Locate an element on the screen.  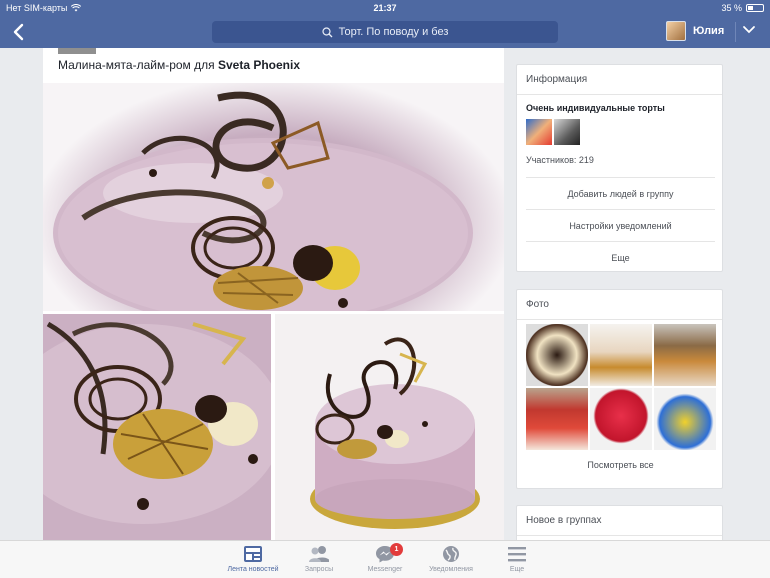
group-name: Очень индивидуальные торты is located at coordinates (595, 108).